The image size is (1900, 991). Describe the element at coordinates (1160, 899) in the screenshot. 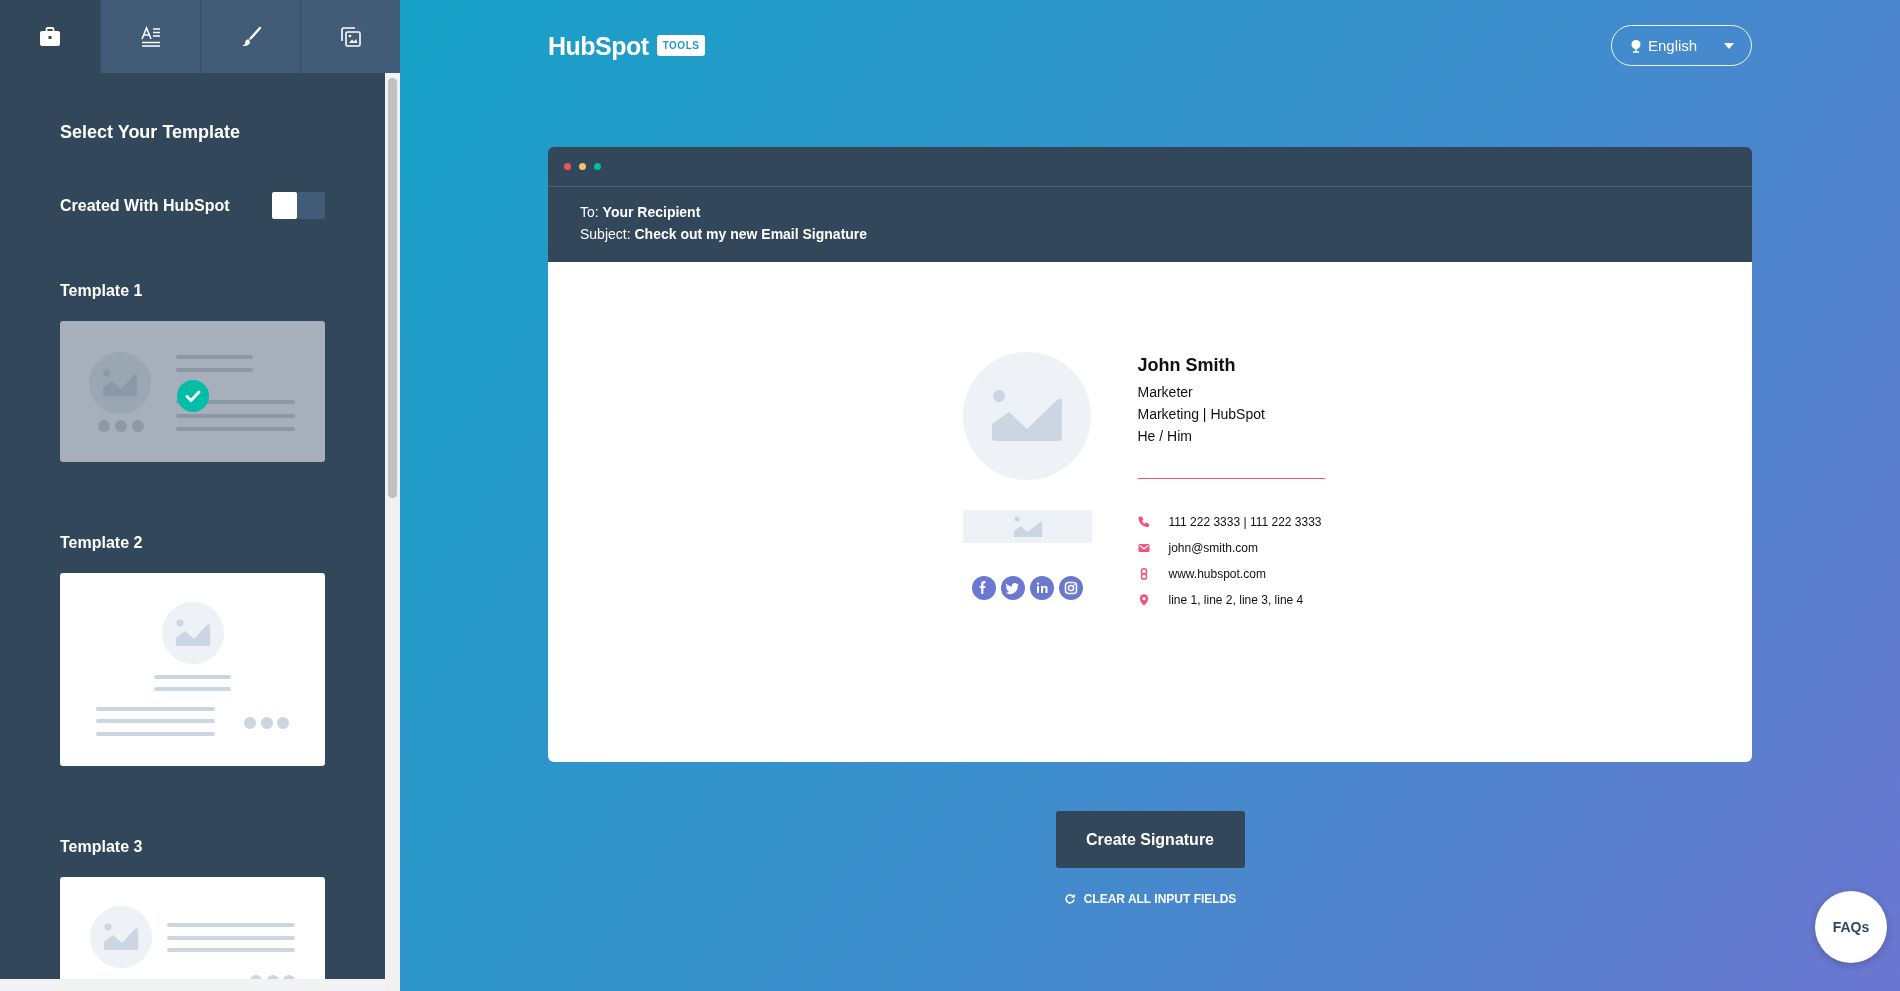

I see `clear-fields-link: CLEAR ALL INPUT FIELDS` at that location.